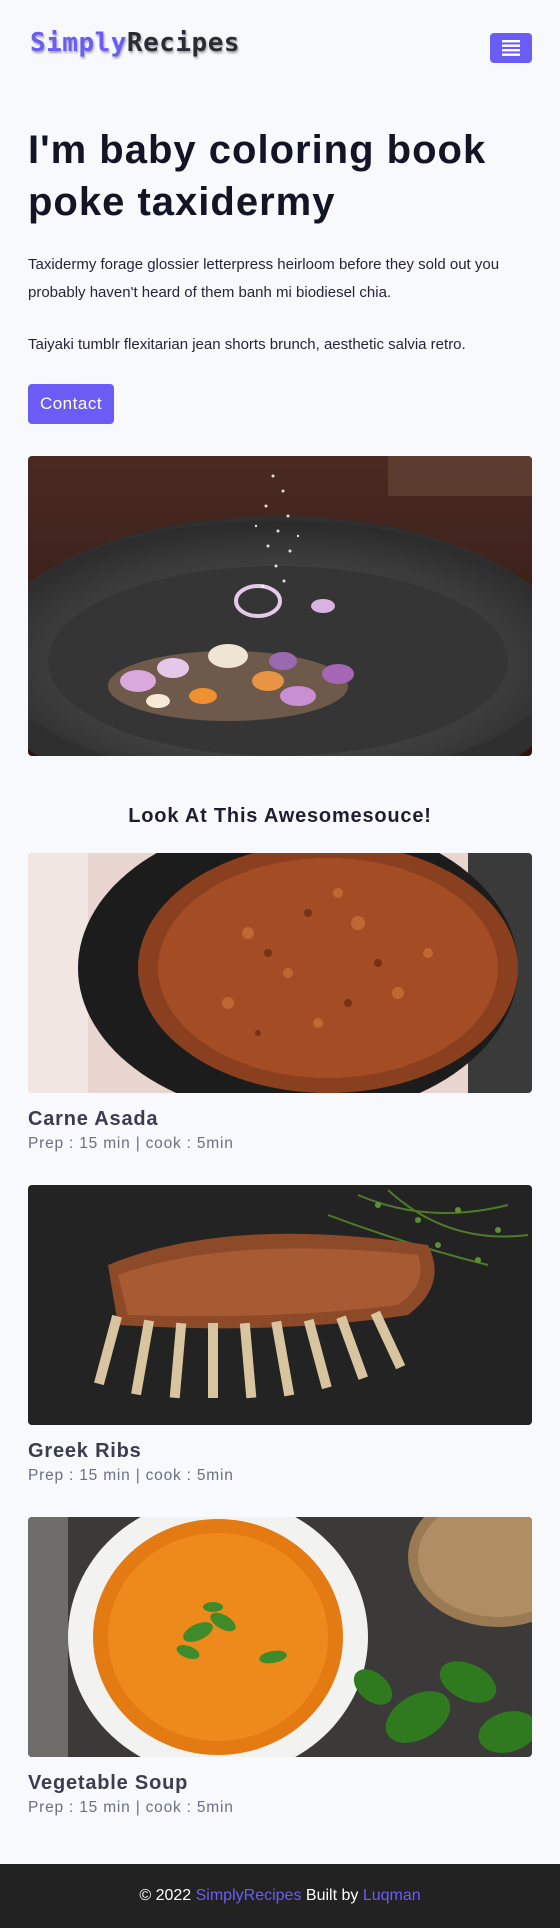 The width and height of the screenshot is (560, 1928). What do you see at coordinates (392, 1896) in the screenshot?
I see `footer-author-link: Luqman` at bounding box center [392, 1896].